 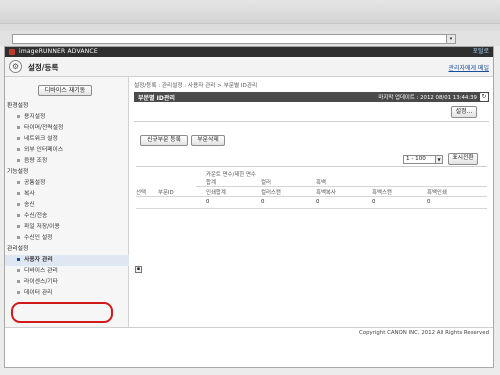 What do you see at coordinates (67, 172) in the screenshot?
I see `sidebar-section-header: 기능설정` at bounding box center [67, 172].